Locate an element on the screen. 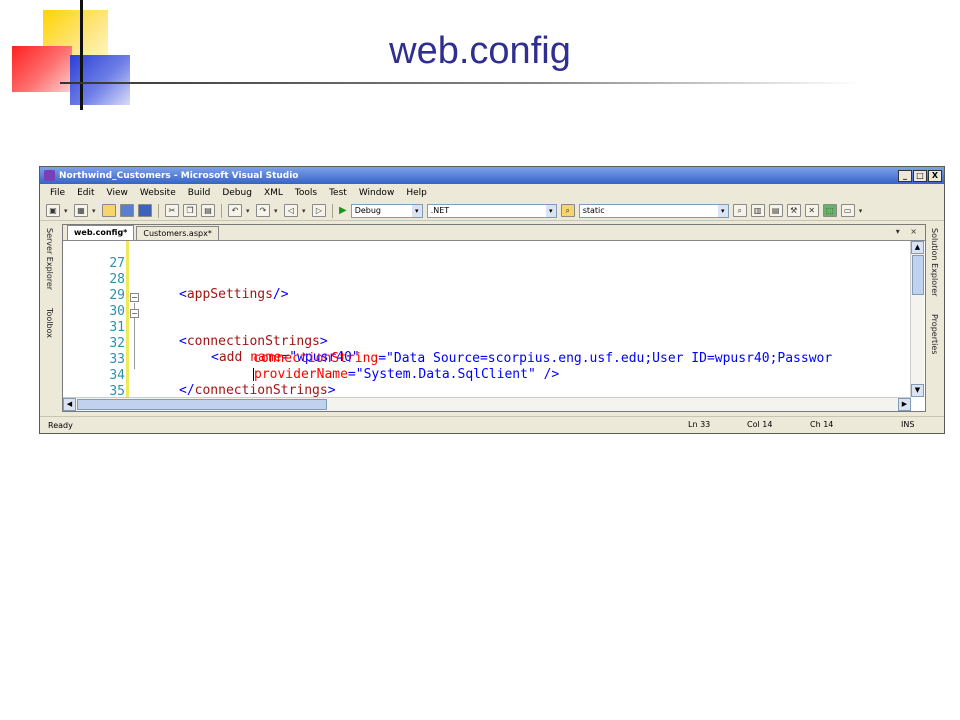 This screenshot has height=720, width=960. paste-icon: ▤ is located at coordinates (208, 210).